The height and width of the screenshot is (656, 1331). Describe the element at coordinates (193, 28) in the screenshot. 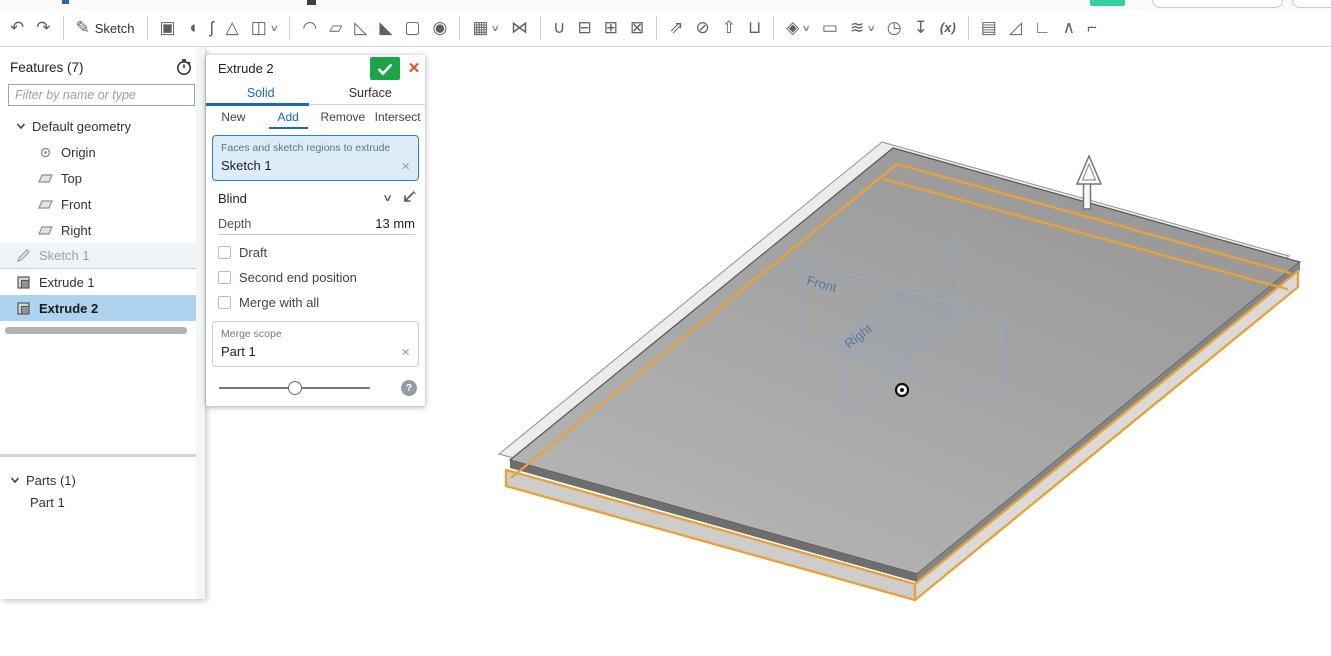

I see `revolve-tool-button: ◖` at that location.